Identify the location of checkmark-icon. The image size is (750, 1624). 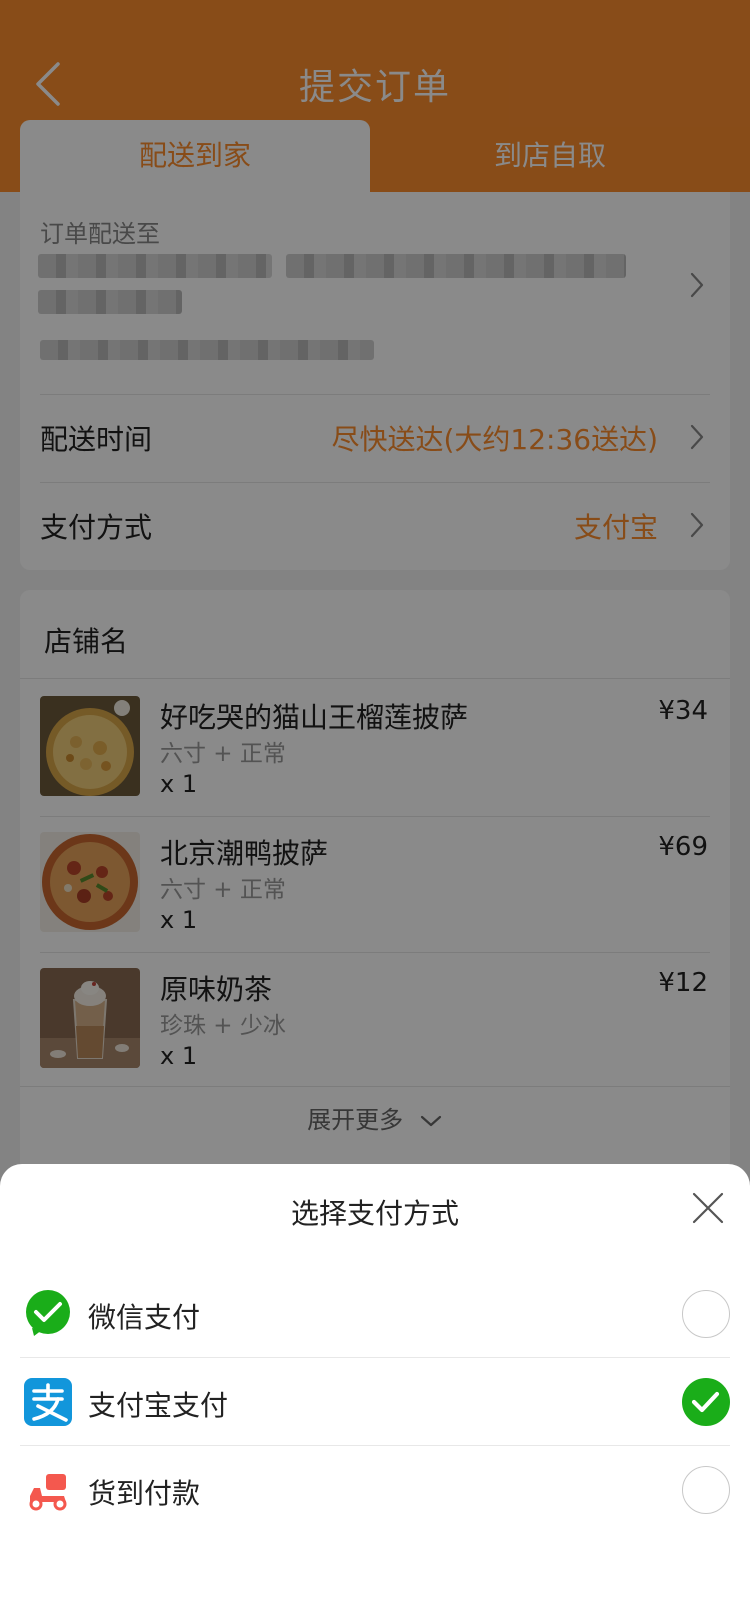
(705, 1402).